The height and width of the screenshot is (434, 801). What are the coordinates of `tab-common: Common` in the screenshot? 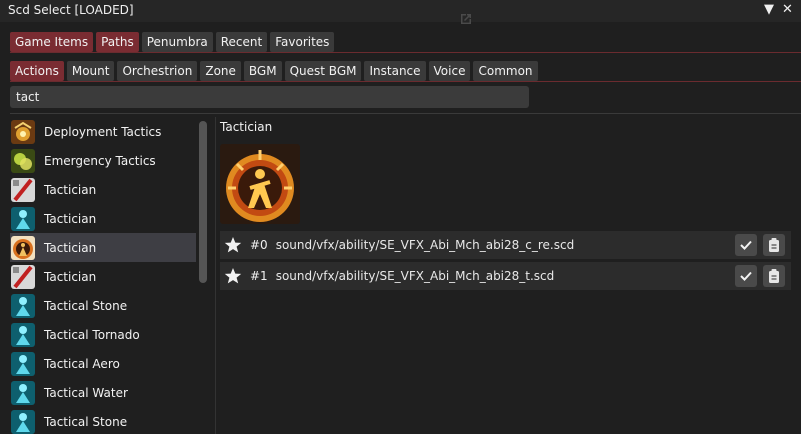 It's located at (505, 71).